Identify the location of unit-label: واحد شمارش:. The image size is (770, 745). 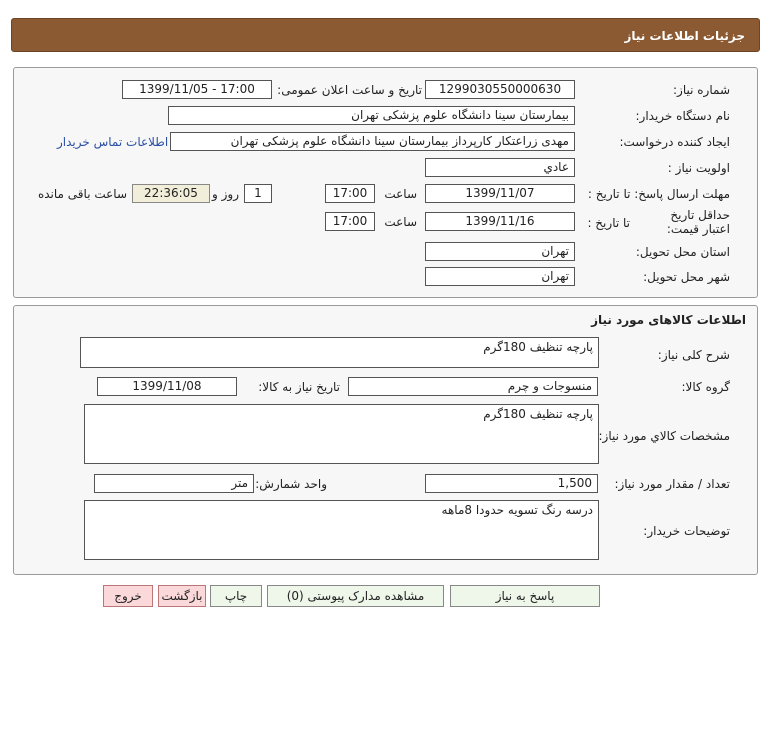
(291, 484).